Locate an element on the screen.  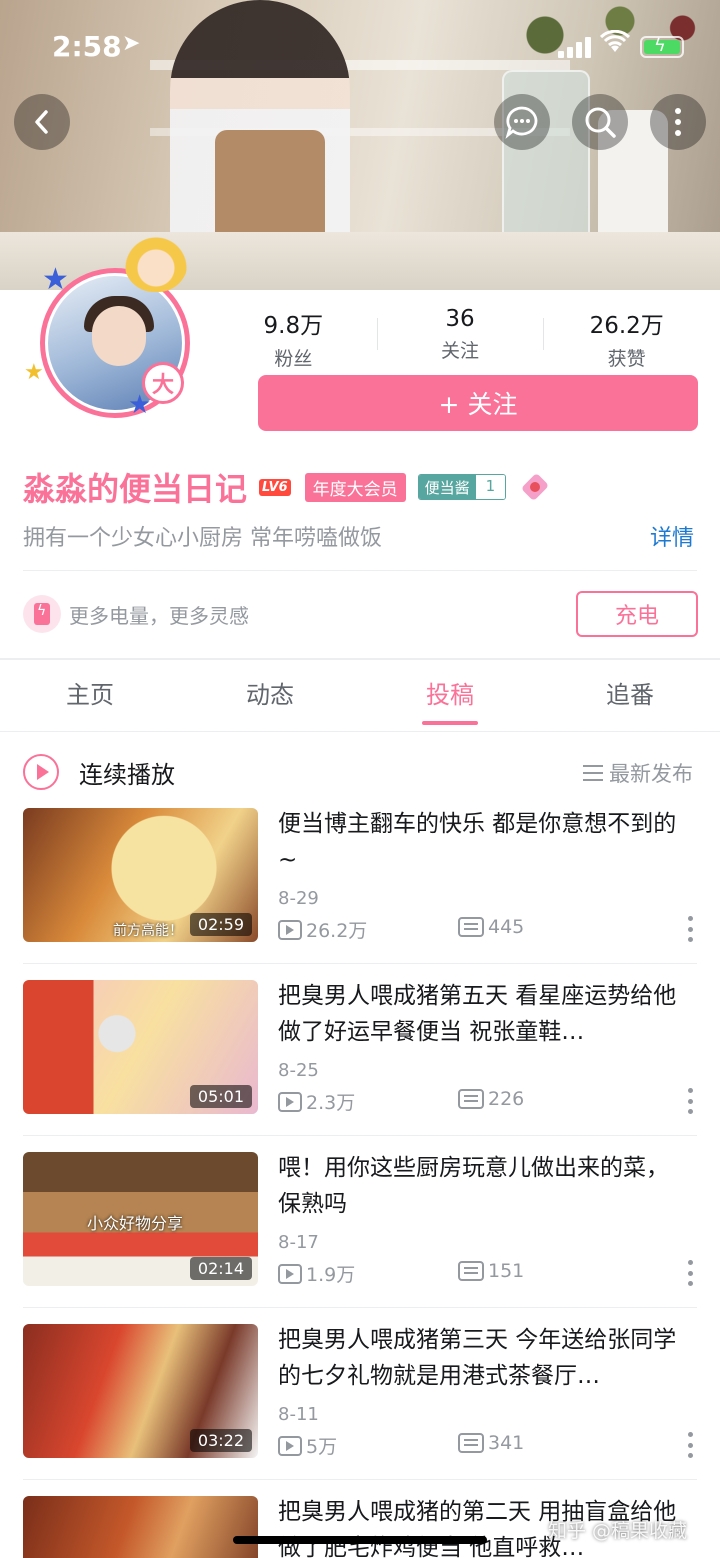
danmaku-count: 341 is located at coordinates (506, 1443).